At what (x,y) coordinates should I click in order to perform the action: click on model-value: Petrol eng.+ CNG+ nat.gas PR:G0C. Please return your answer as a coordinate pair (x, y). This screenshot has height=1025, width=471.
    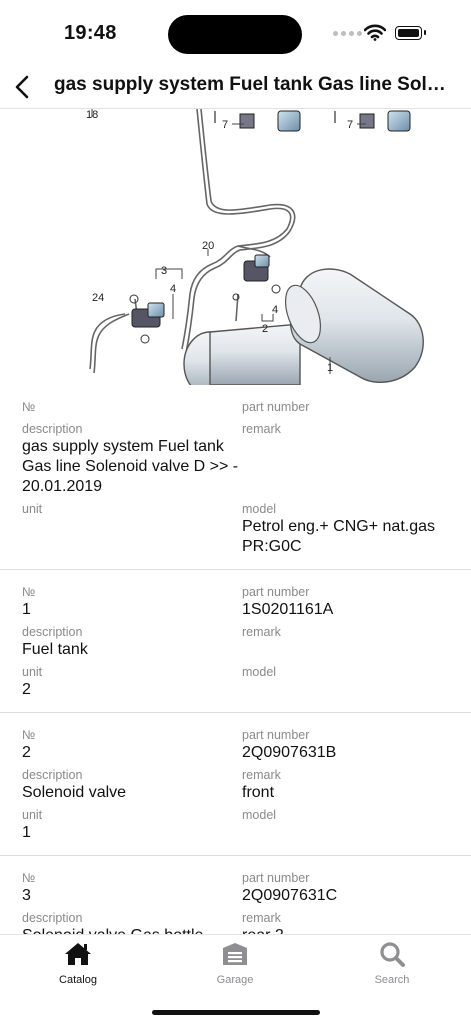
    Looking at the image, I should click on (338, 536).